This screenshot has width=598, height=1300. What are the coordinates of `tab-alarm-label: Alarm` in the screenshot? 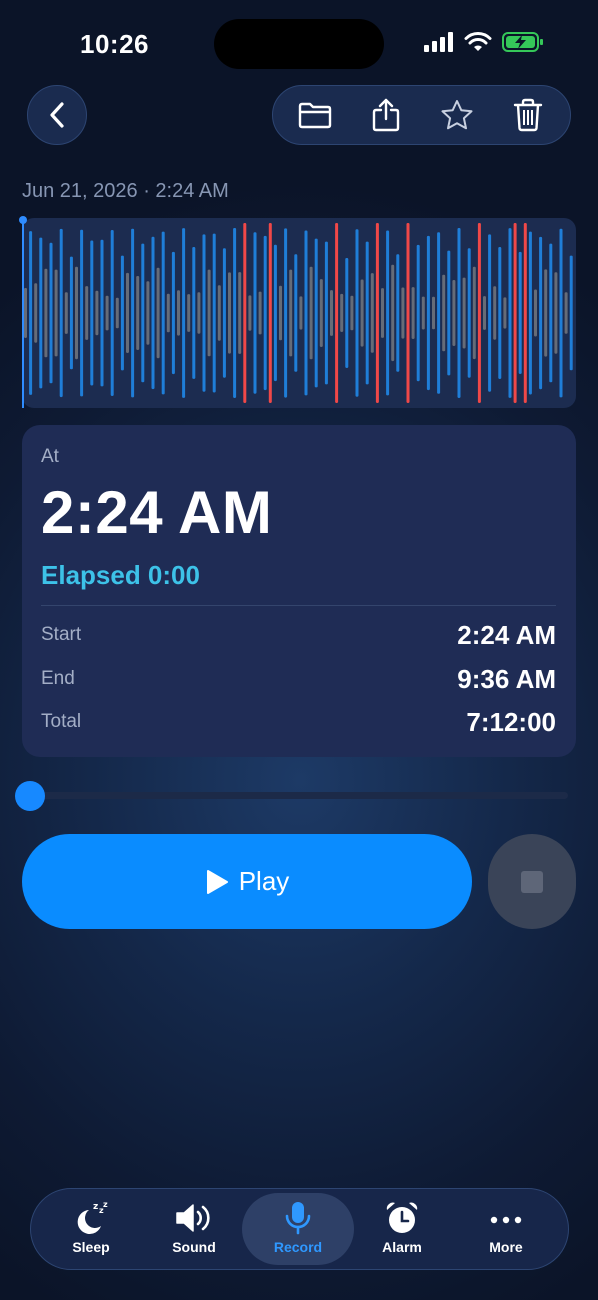 It's located at (402, 1247).